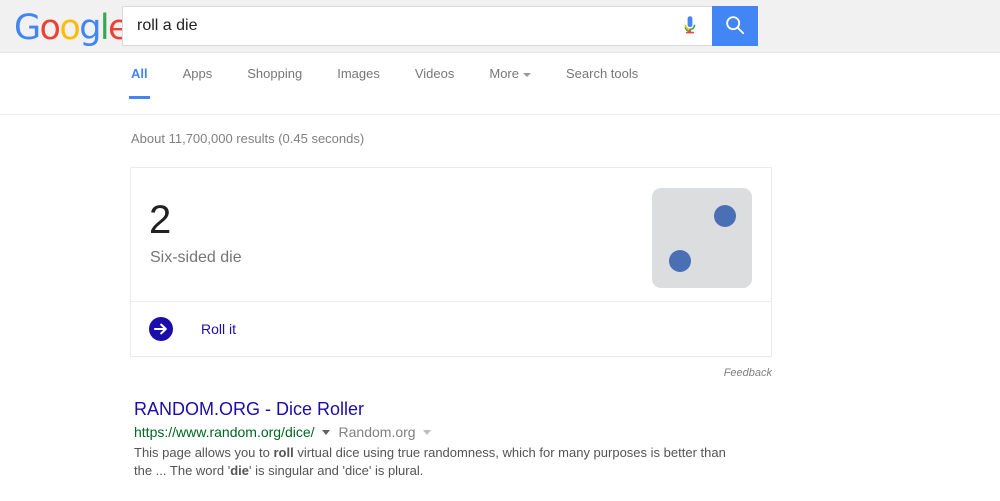  Describe the element at coordinates (690, 26) in the screenshot. I see `microphone-icon` at that location.